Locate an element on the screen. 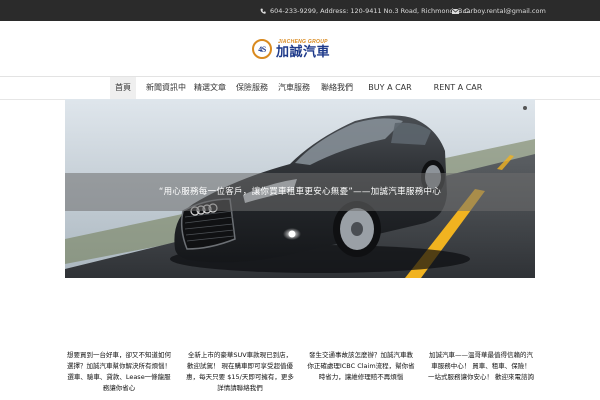 The image size is (600, 400). mail-icon is located at coordinates (455, 11).